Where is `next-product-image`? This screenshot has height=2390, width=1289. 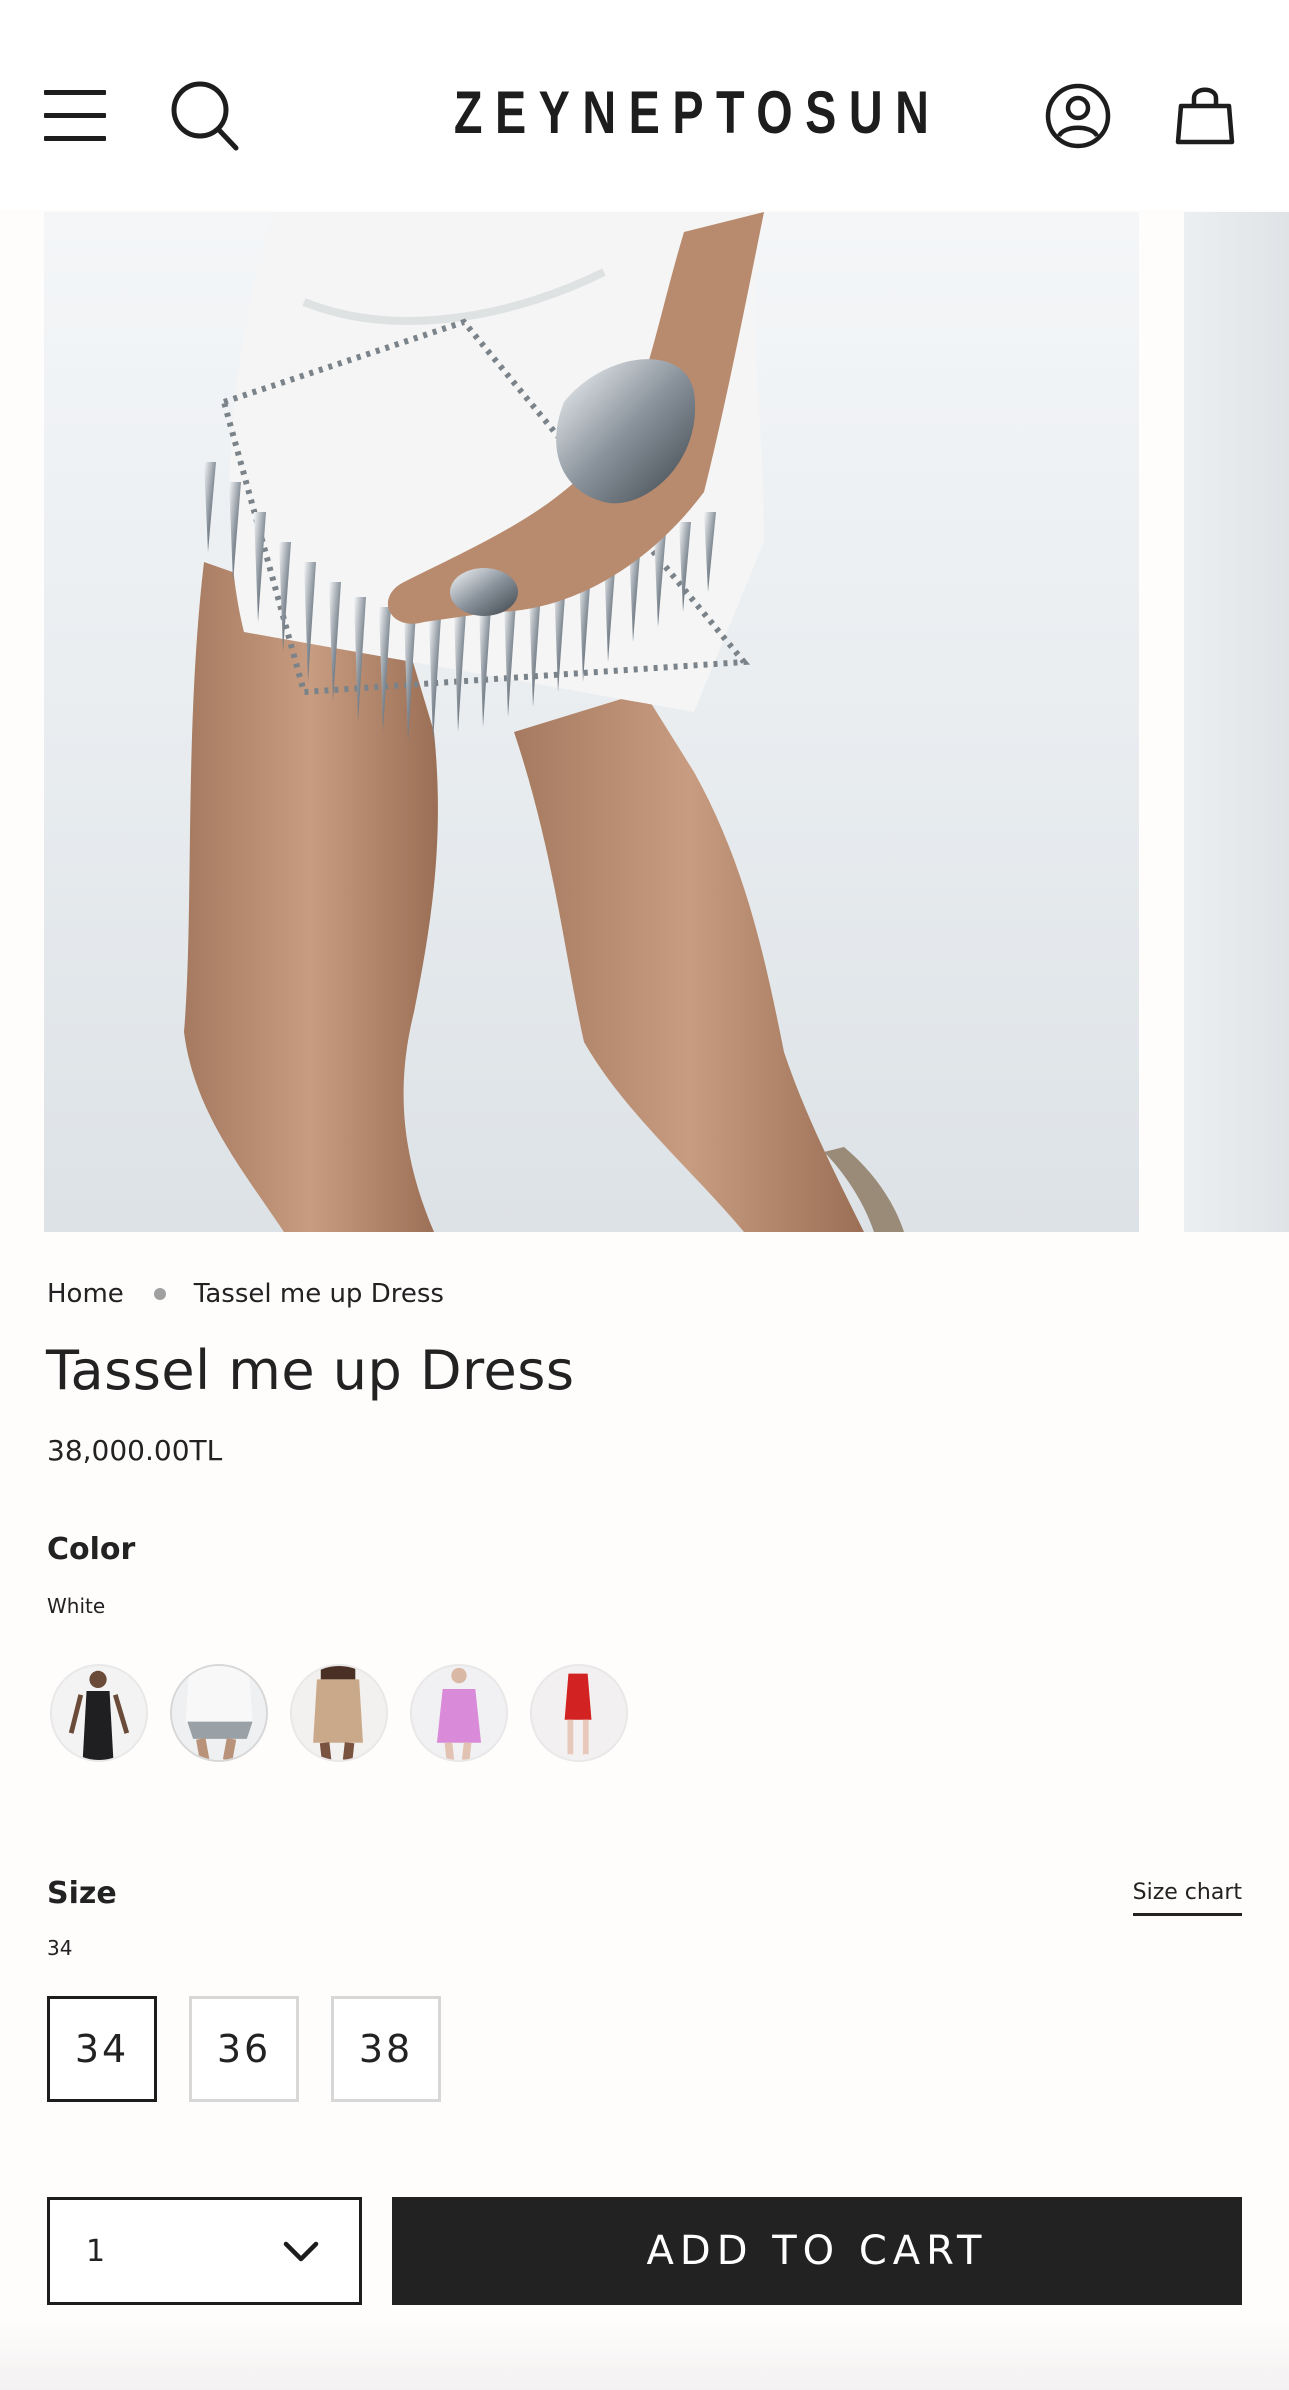 next-product-image is located at coordinates (1236, 722).